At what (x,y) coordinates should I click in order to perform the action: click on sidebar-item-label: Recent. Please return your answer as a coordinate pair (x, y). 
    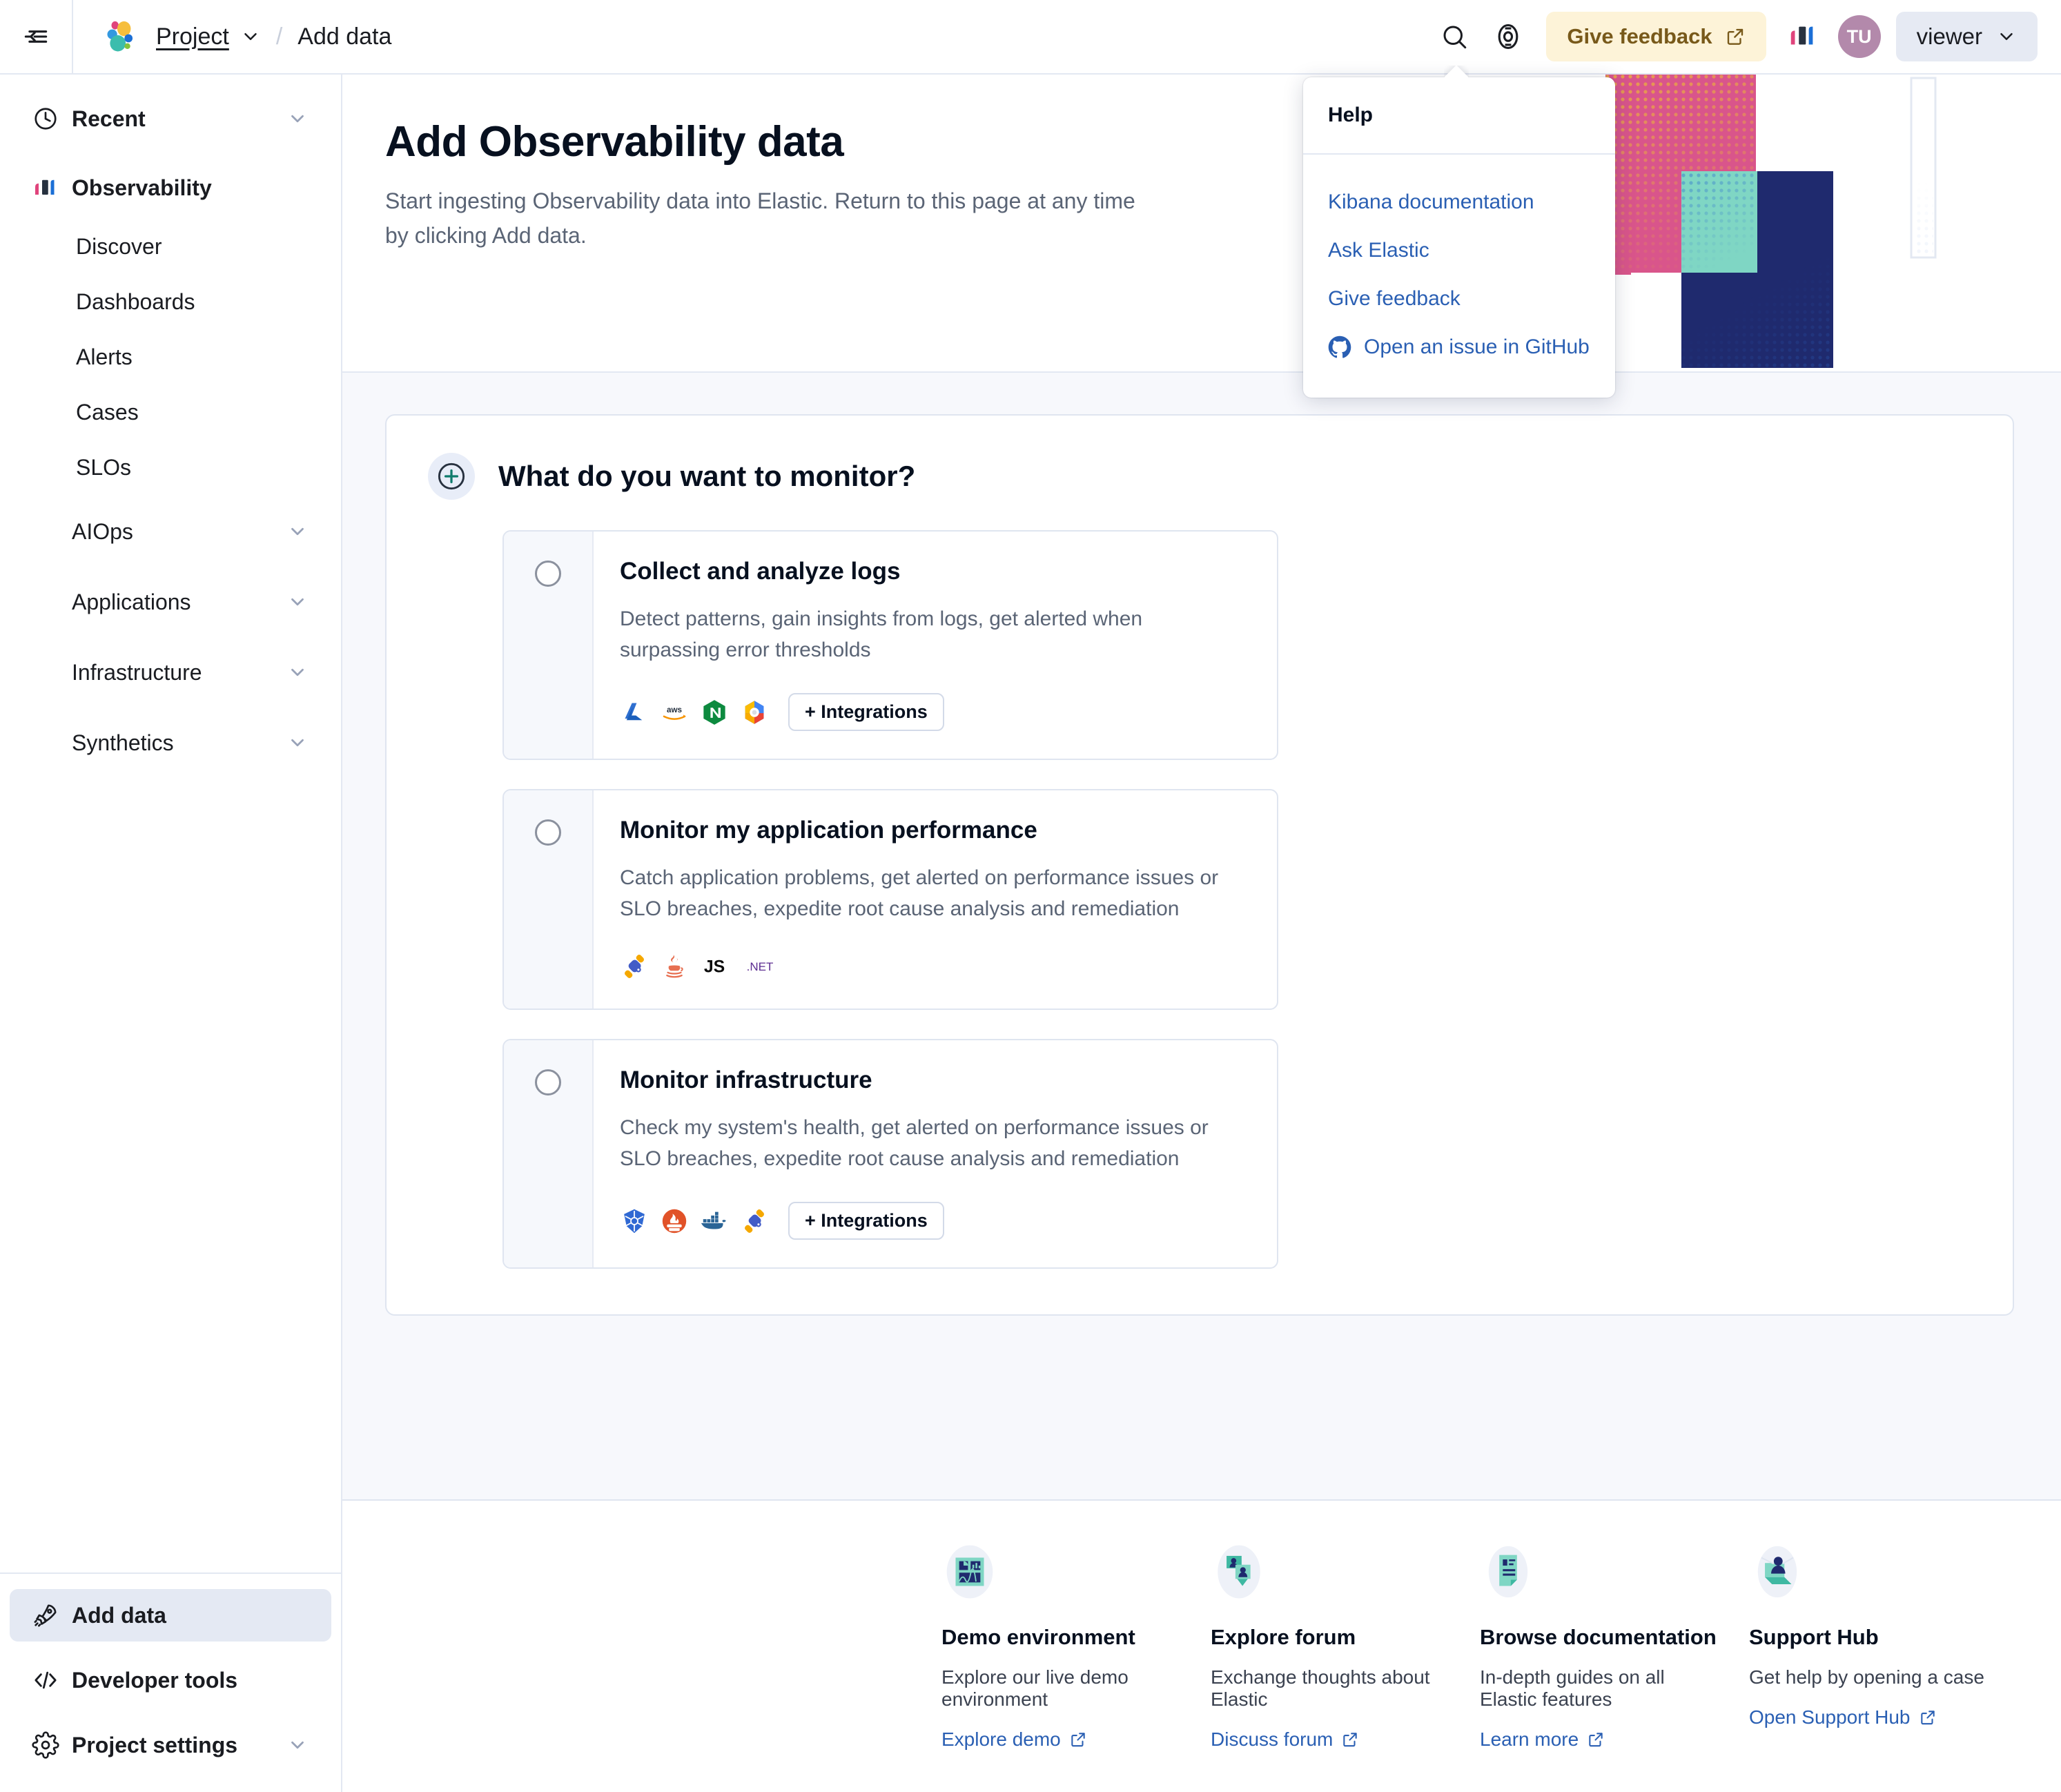
    Looking at the image, I should click on (109, 118).